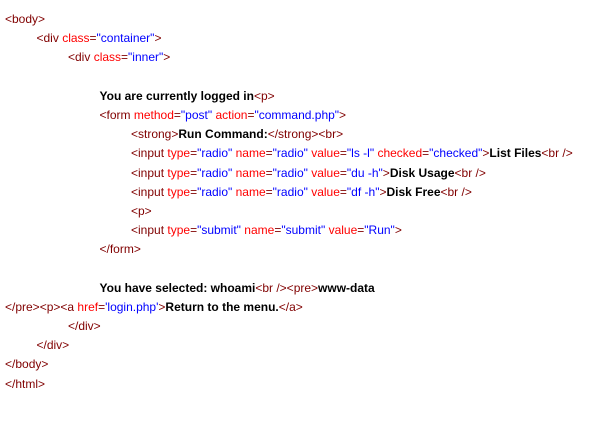 This screenshot has width=606, height=421. Describe the element at coordinates (379, 230) in the screenshot. I see `attribute-value-token: "Run"` at that location.